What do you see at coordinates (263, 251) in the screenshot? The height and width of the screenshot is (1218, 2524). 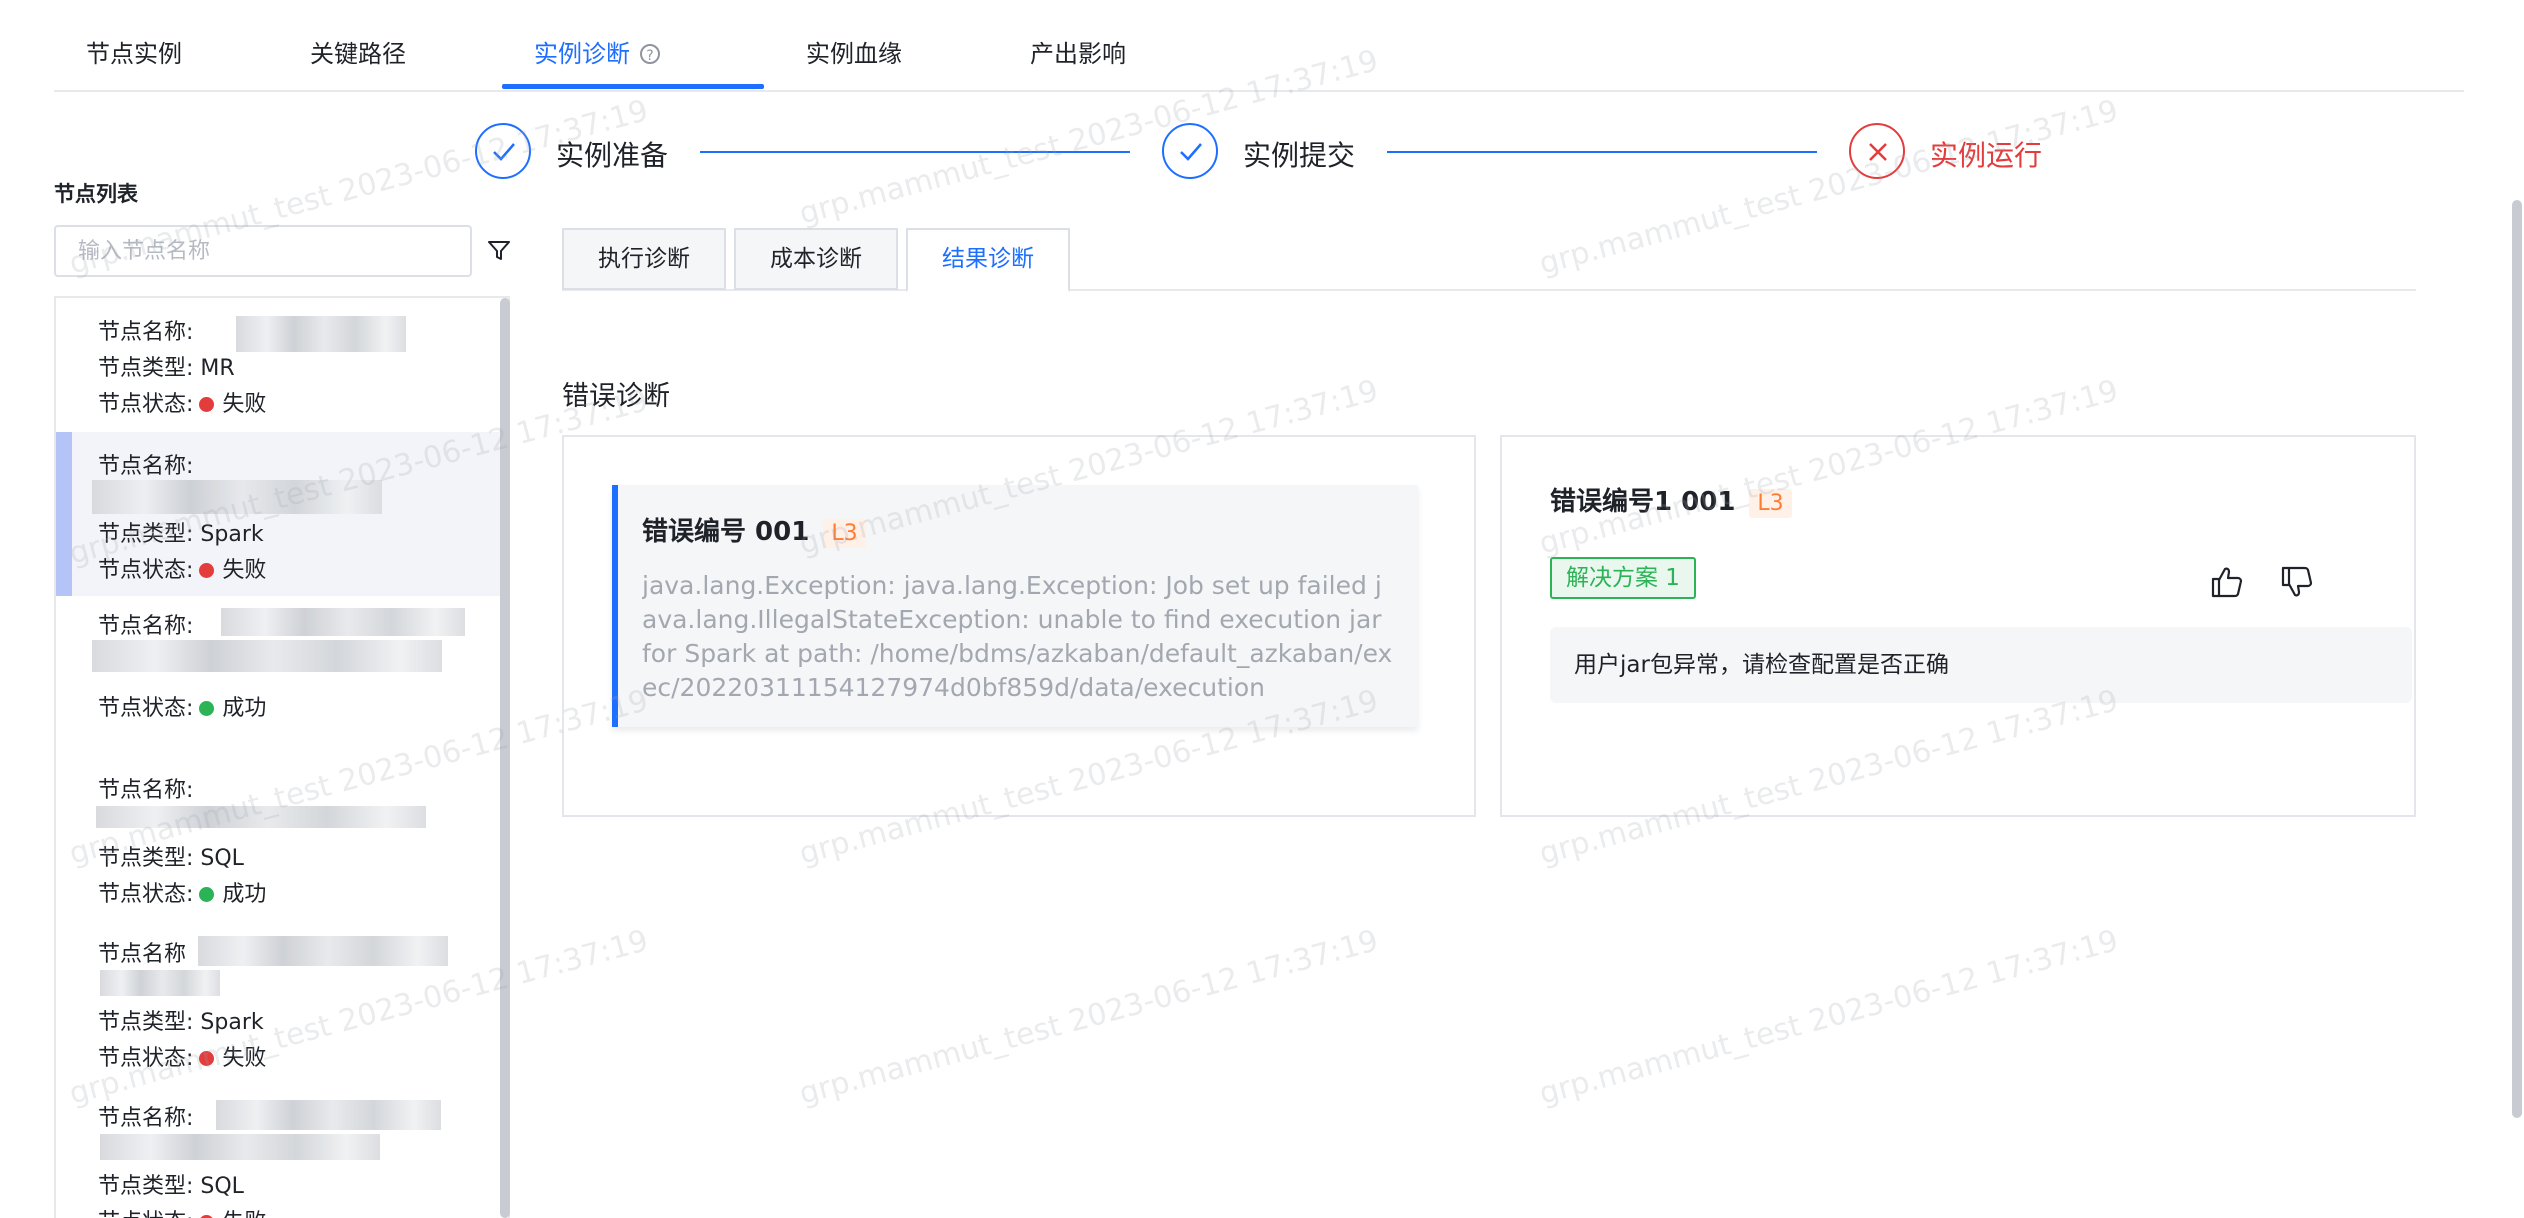 I see `node-search-input` at bounding box center [263, 251].